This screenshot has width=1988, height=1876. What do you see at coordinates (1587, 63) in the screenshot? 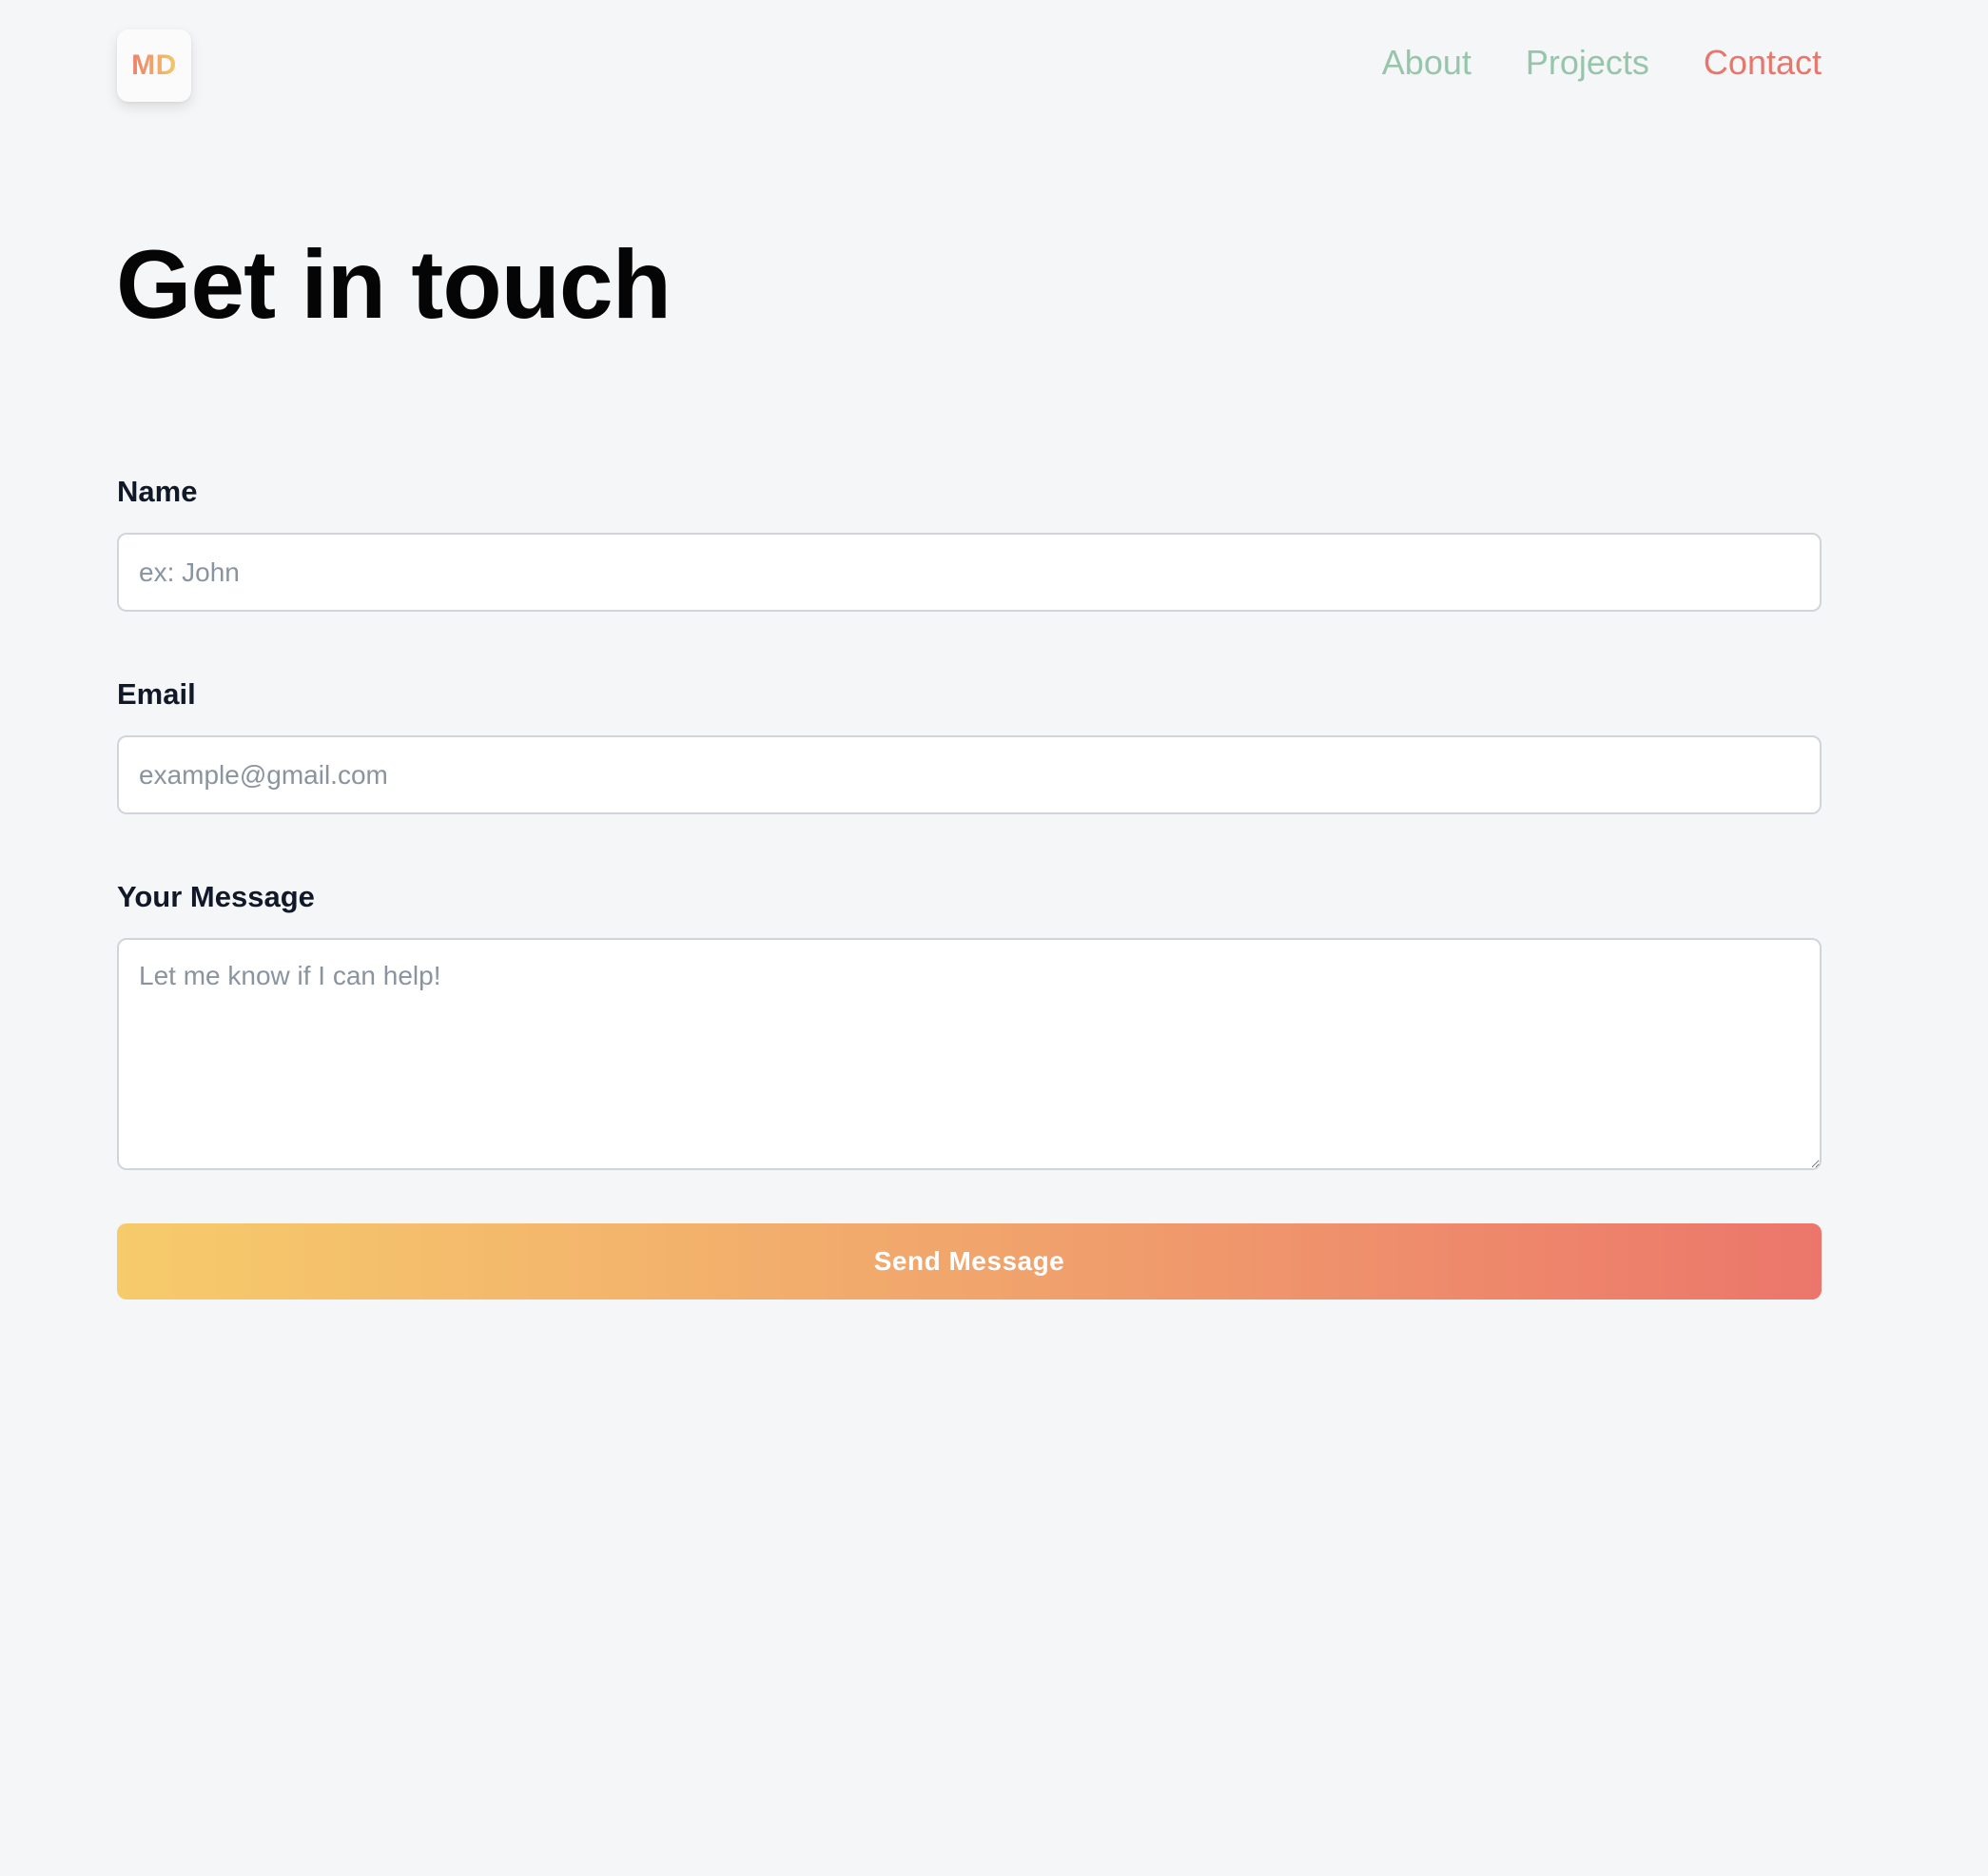
I see `nav-link-projects: Projects` at bounding box center [1587, 63].